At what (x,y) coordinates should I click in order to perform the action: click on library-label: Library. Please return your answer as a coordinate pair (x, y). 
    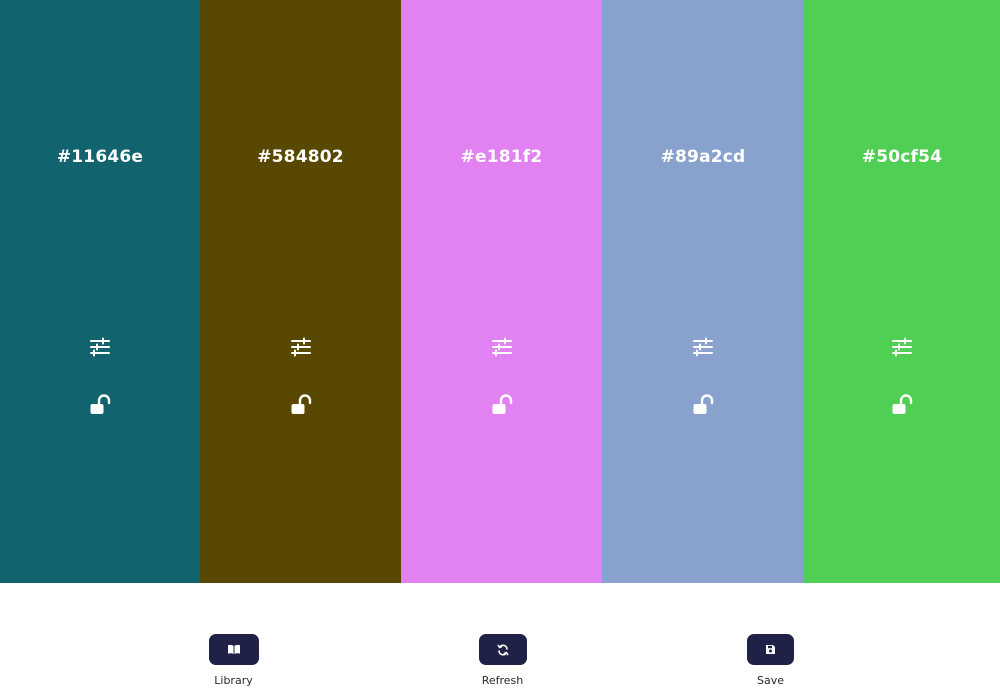
    Looking at the image, I should click on (233, 680).